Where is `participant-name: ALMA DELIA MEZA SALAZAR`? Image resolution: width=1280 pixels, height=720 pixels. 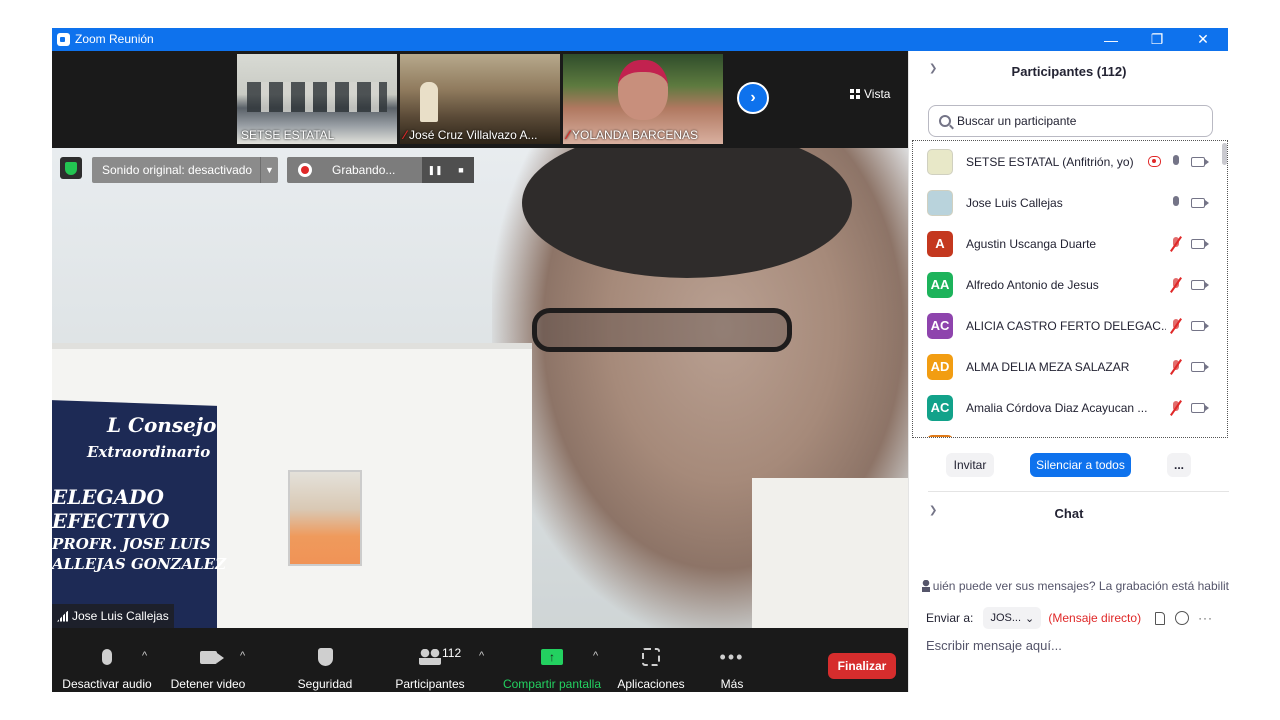 participant-name: ALMA DELIA MEZA SALAZAR is located at coordinates (1048, 366).